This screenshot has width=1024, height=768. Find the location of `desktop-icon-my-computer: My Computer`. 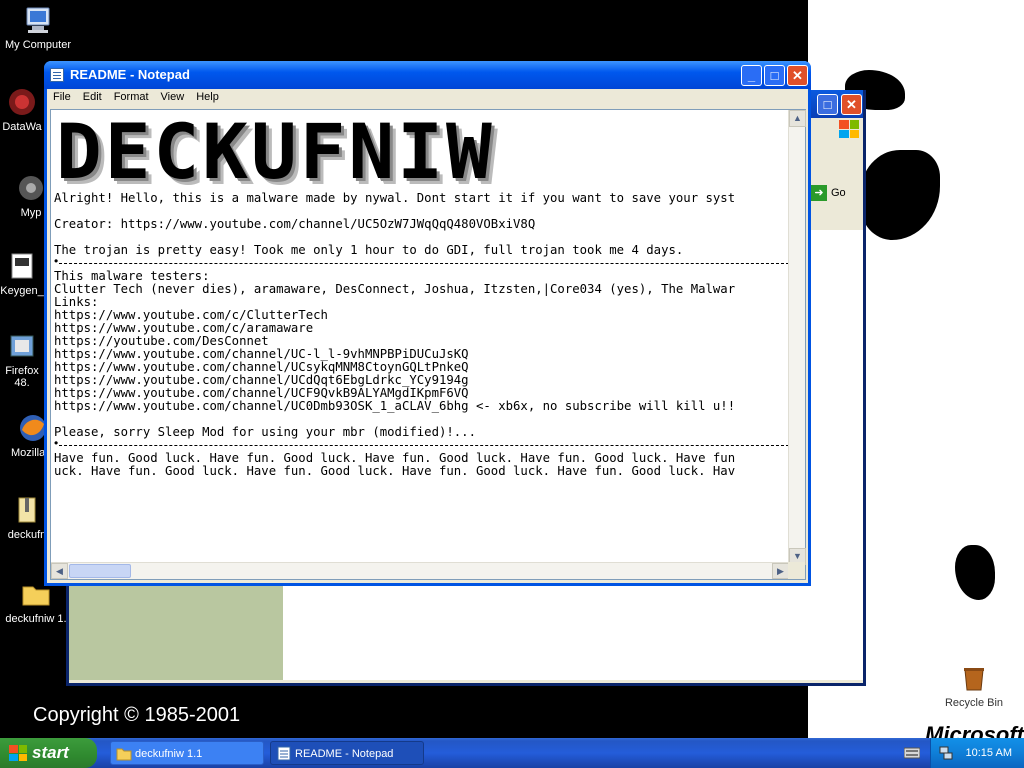

desktop-icon-my-computer: My Computer is located at coordinates (38, 27).